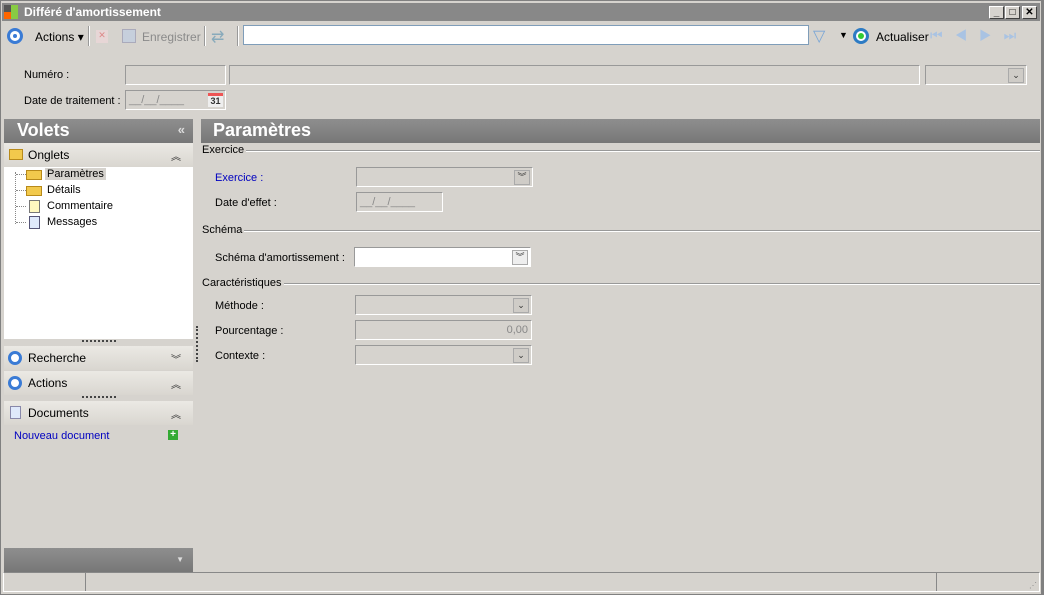 The image size is (1044, 595). What do you see at coordinates (98, 358) in the screenshot?
I see `section-recherche: Recherche ︾` at bounding box center [98, 358].